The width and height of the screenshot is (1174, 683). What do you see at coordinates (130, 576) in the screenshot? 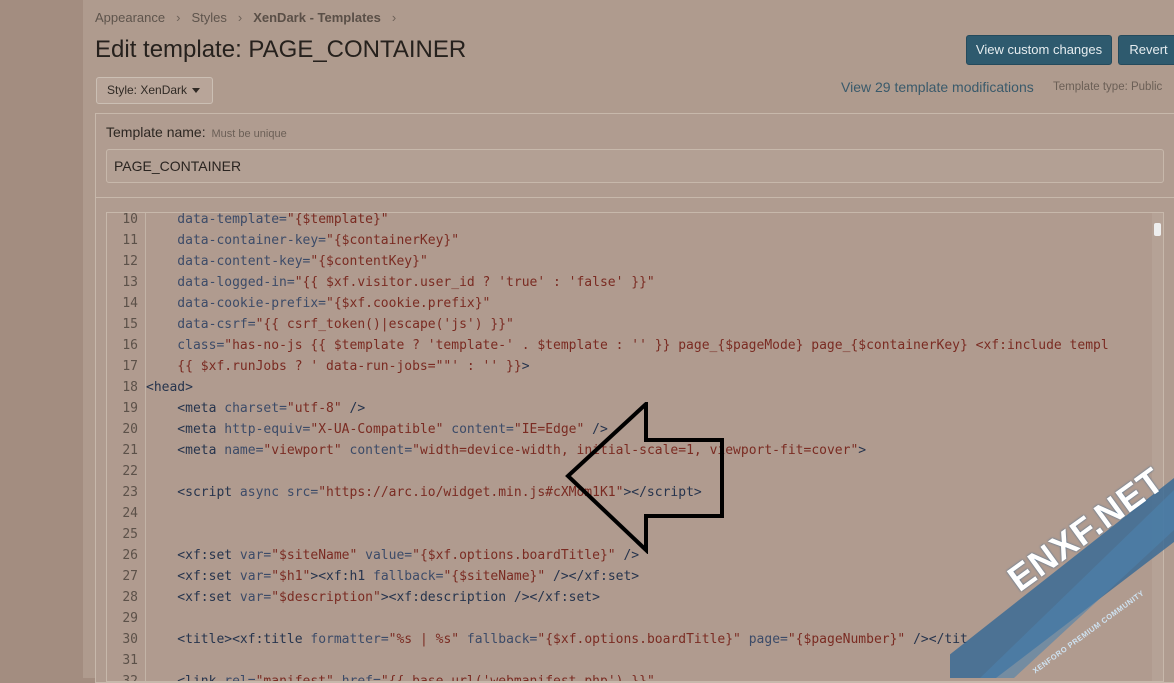
I see `line-number: 27` at bounding box center [130, 576].